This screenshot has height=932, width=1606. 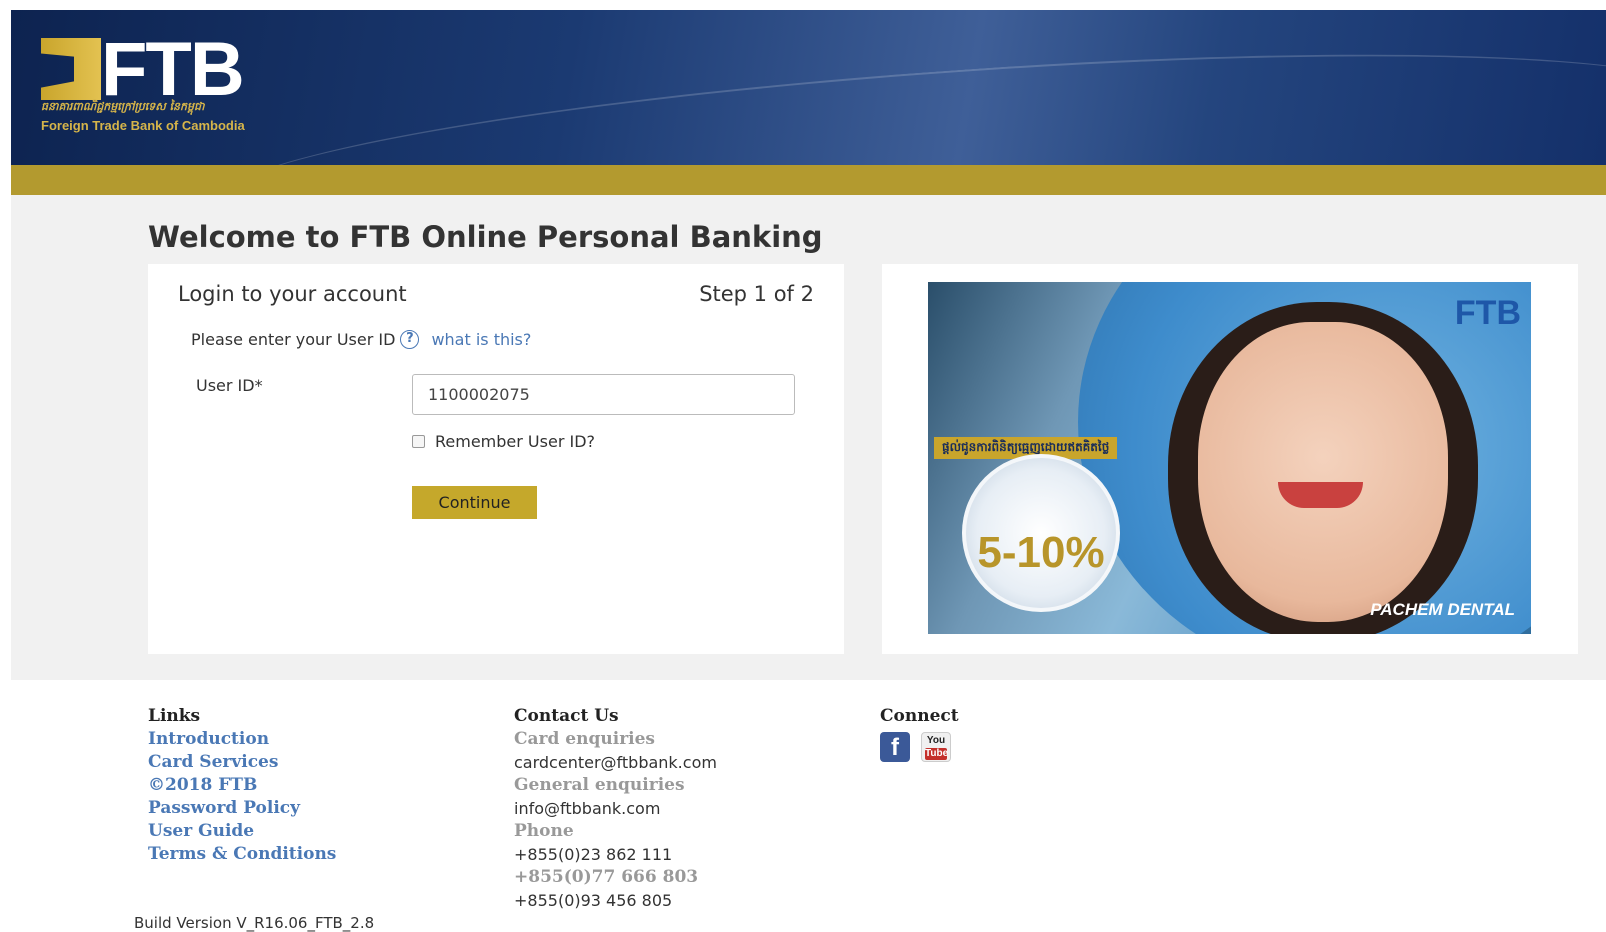 I want to click on footer-link-user-guide: User Guide, so click(x=242, y=831).